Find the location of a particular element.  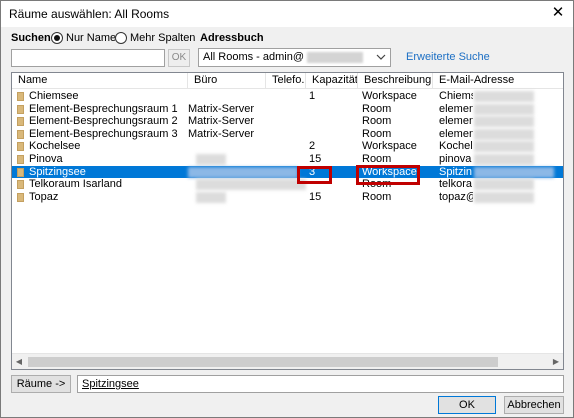

addressbook-select: All Rooms - admin@ is located at coordinates (294, 57).